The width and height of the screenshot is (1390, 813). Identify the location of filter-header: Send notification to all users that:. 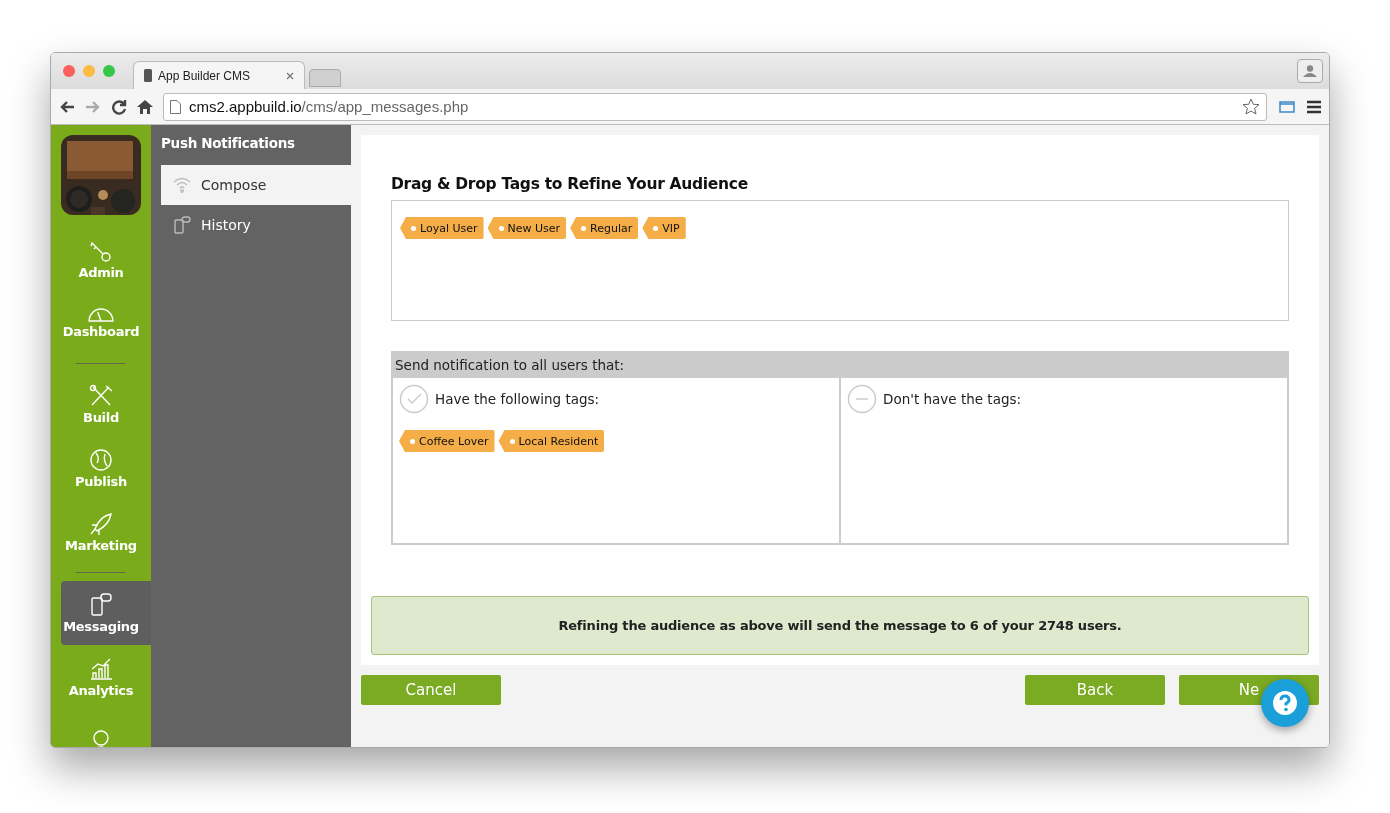
(840, 364).